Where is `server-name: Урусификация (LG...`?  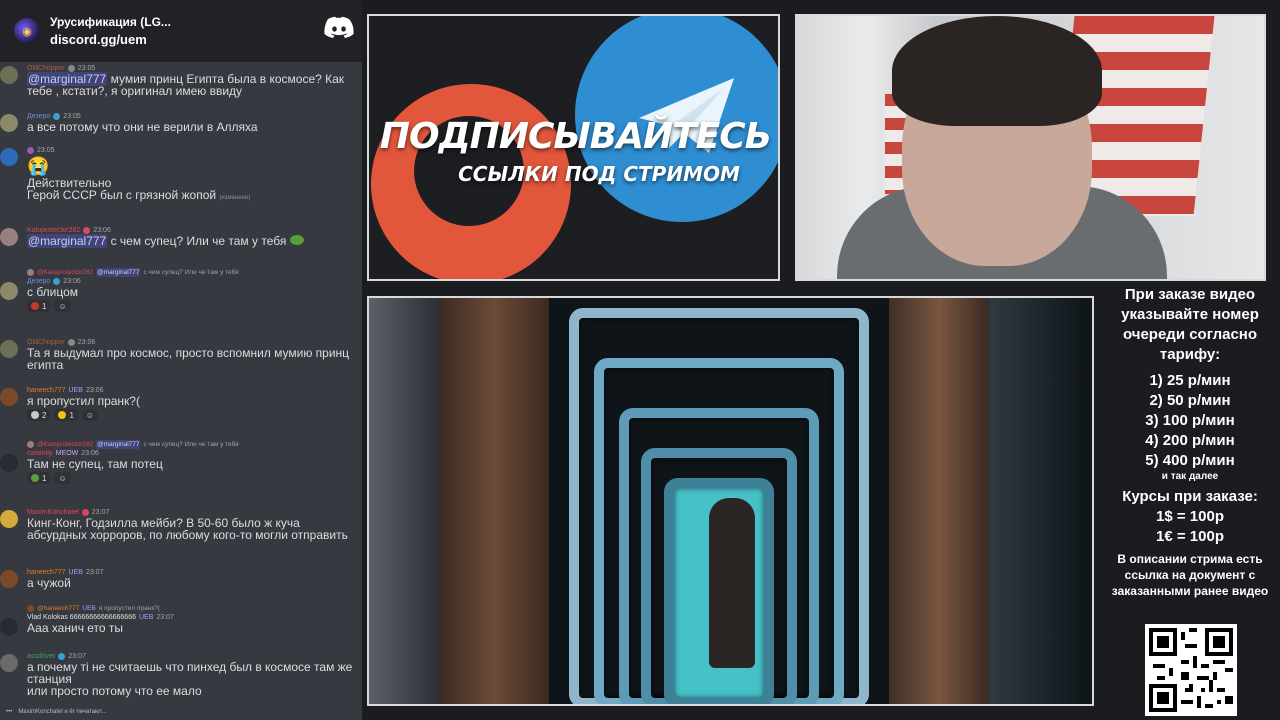
server-name: Урусификация (LG... is located at coordinates (110, 22).